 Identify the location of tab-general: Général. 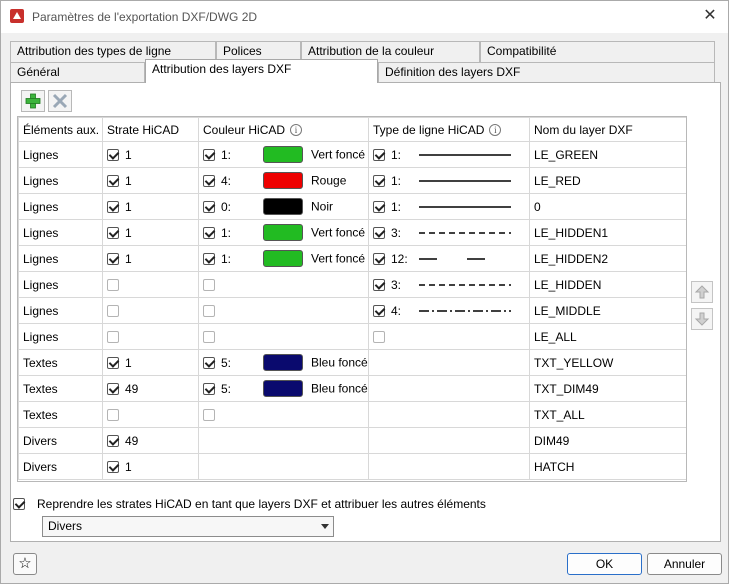
(77, 72).